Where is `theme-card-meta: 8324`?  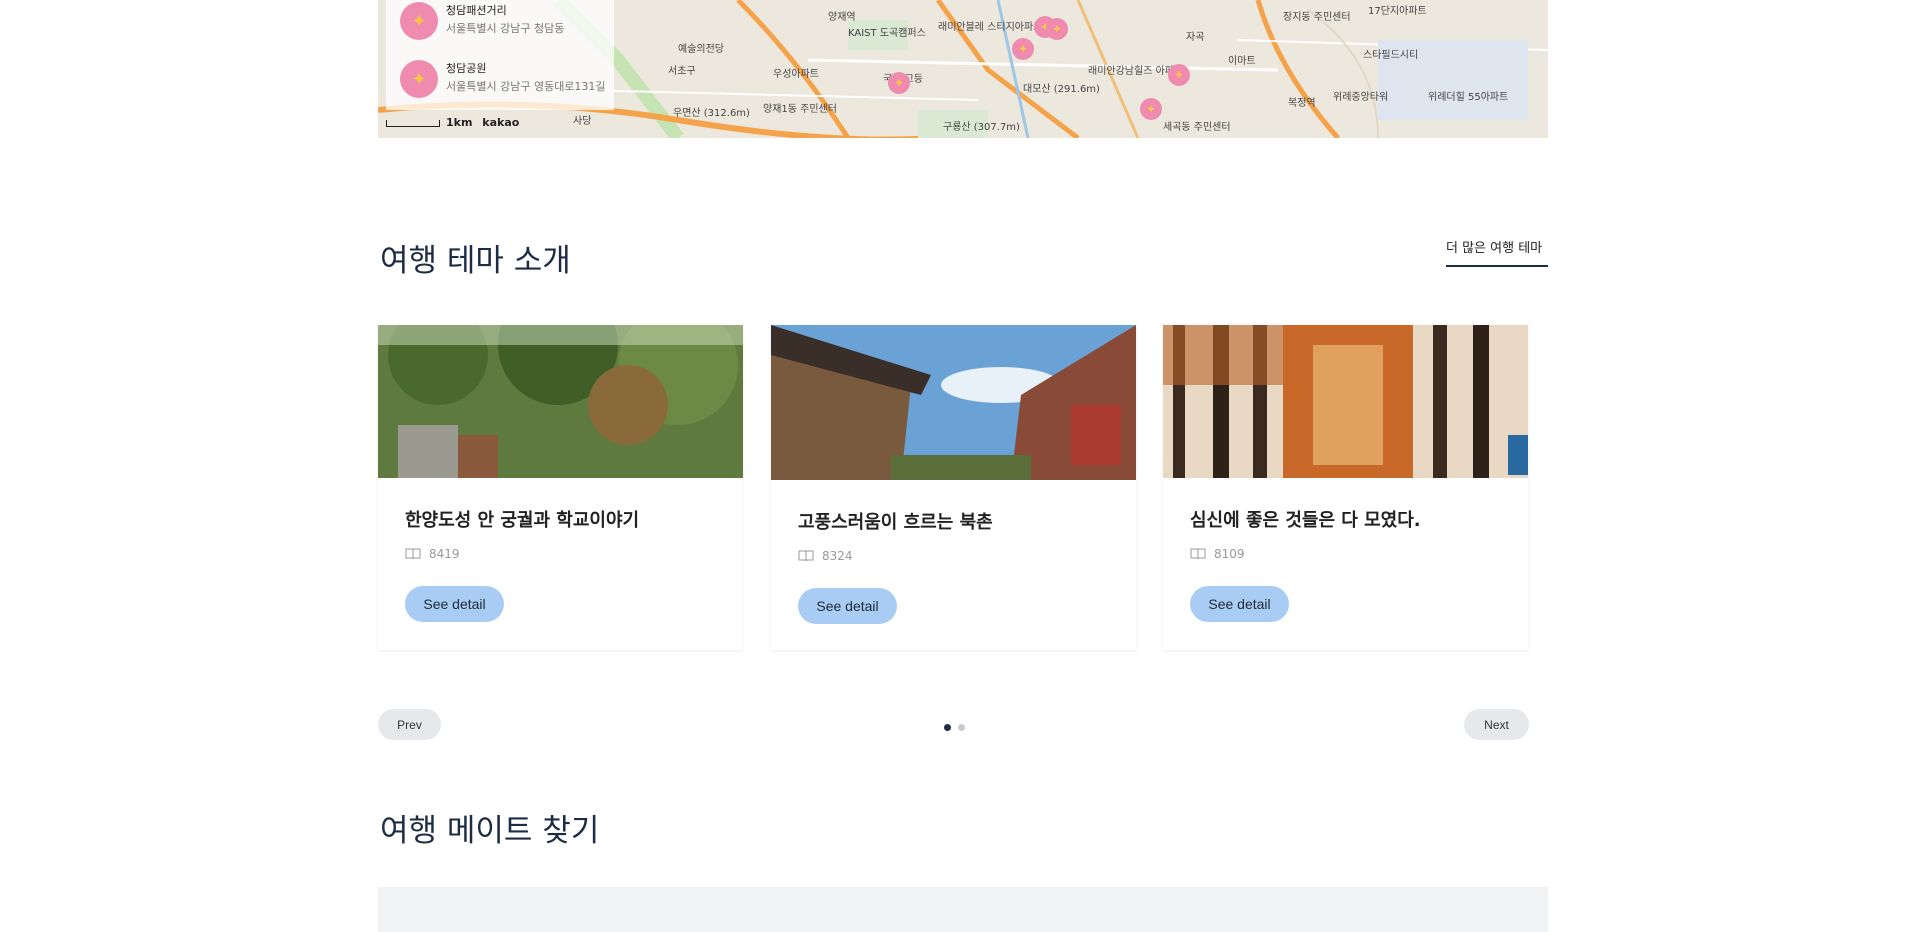
theme-card-meta: 8324 is located at coordinates (825, 556).